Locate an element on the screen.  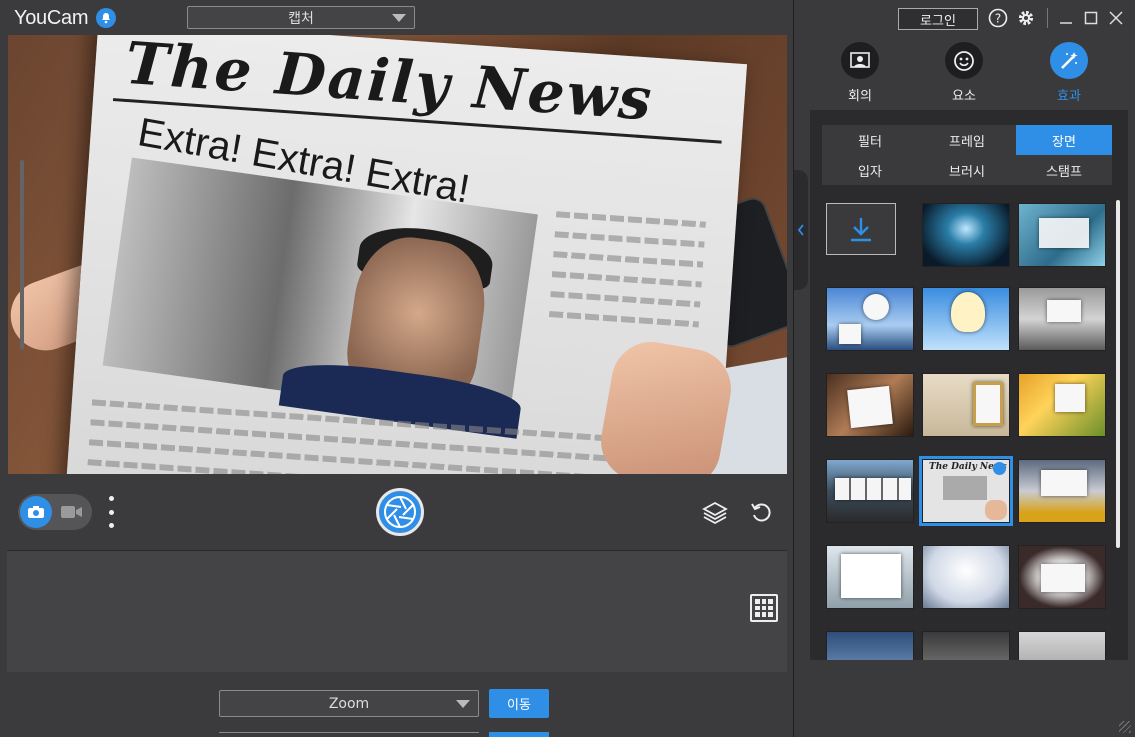
category-brush: 브러시 is located at coordinates (967, 170).